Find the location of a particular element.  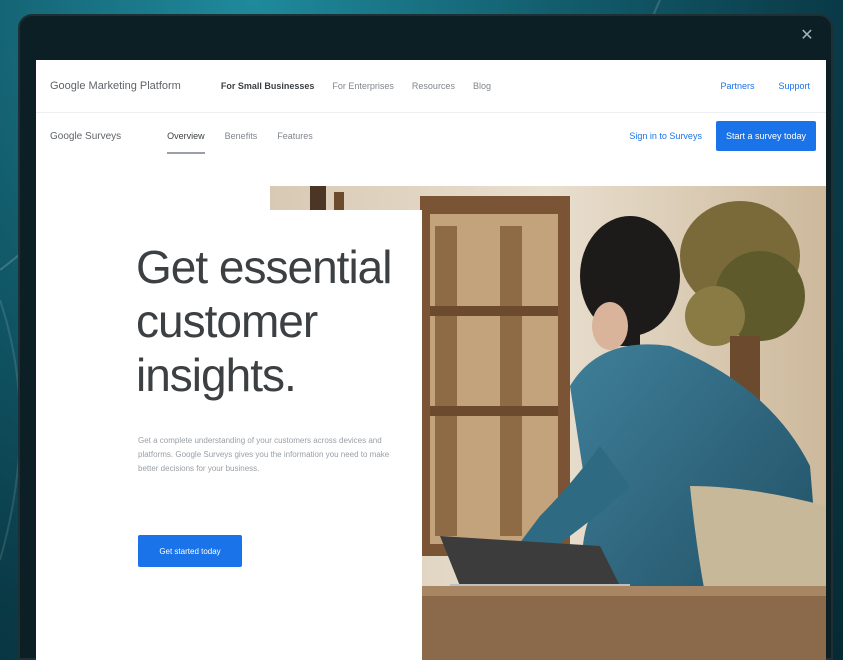

product-name: Google Surveys is located at coordinates (85, 136).